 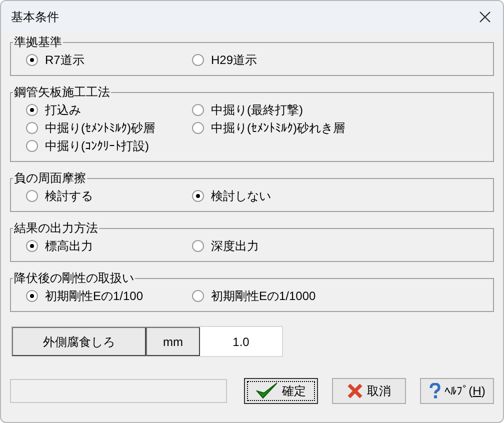 I want to click on question-icon, so click(x=434, y=391).